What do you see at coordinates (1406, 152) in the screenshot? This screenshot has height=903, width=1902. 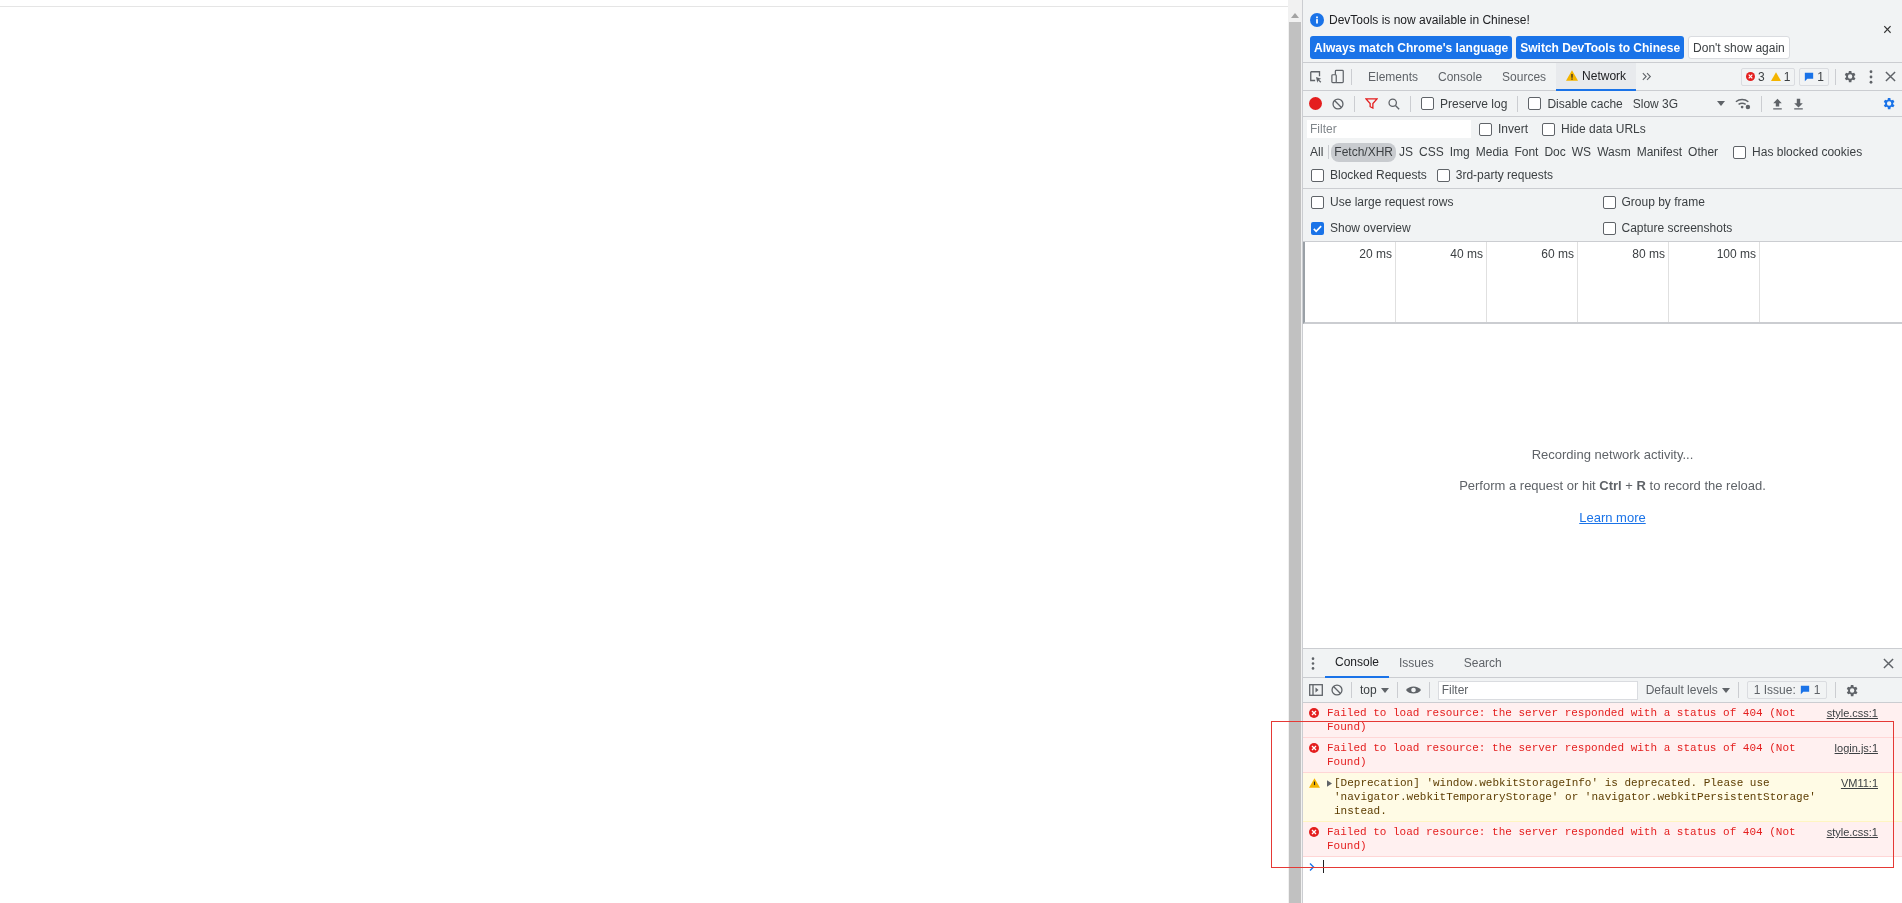 I see `type-filter: JS` at bounding box center [1406, 152].